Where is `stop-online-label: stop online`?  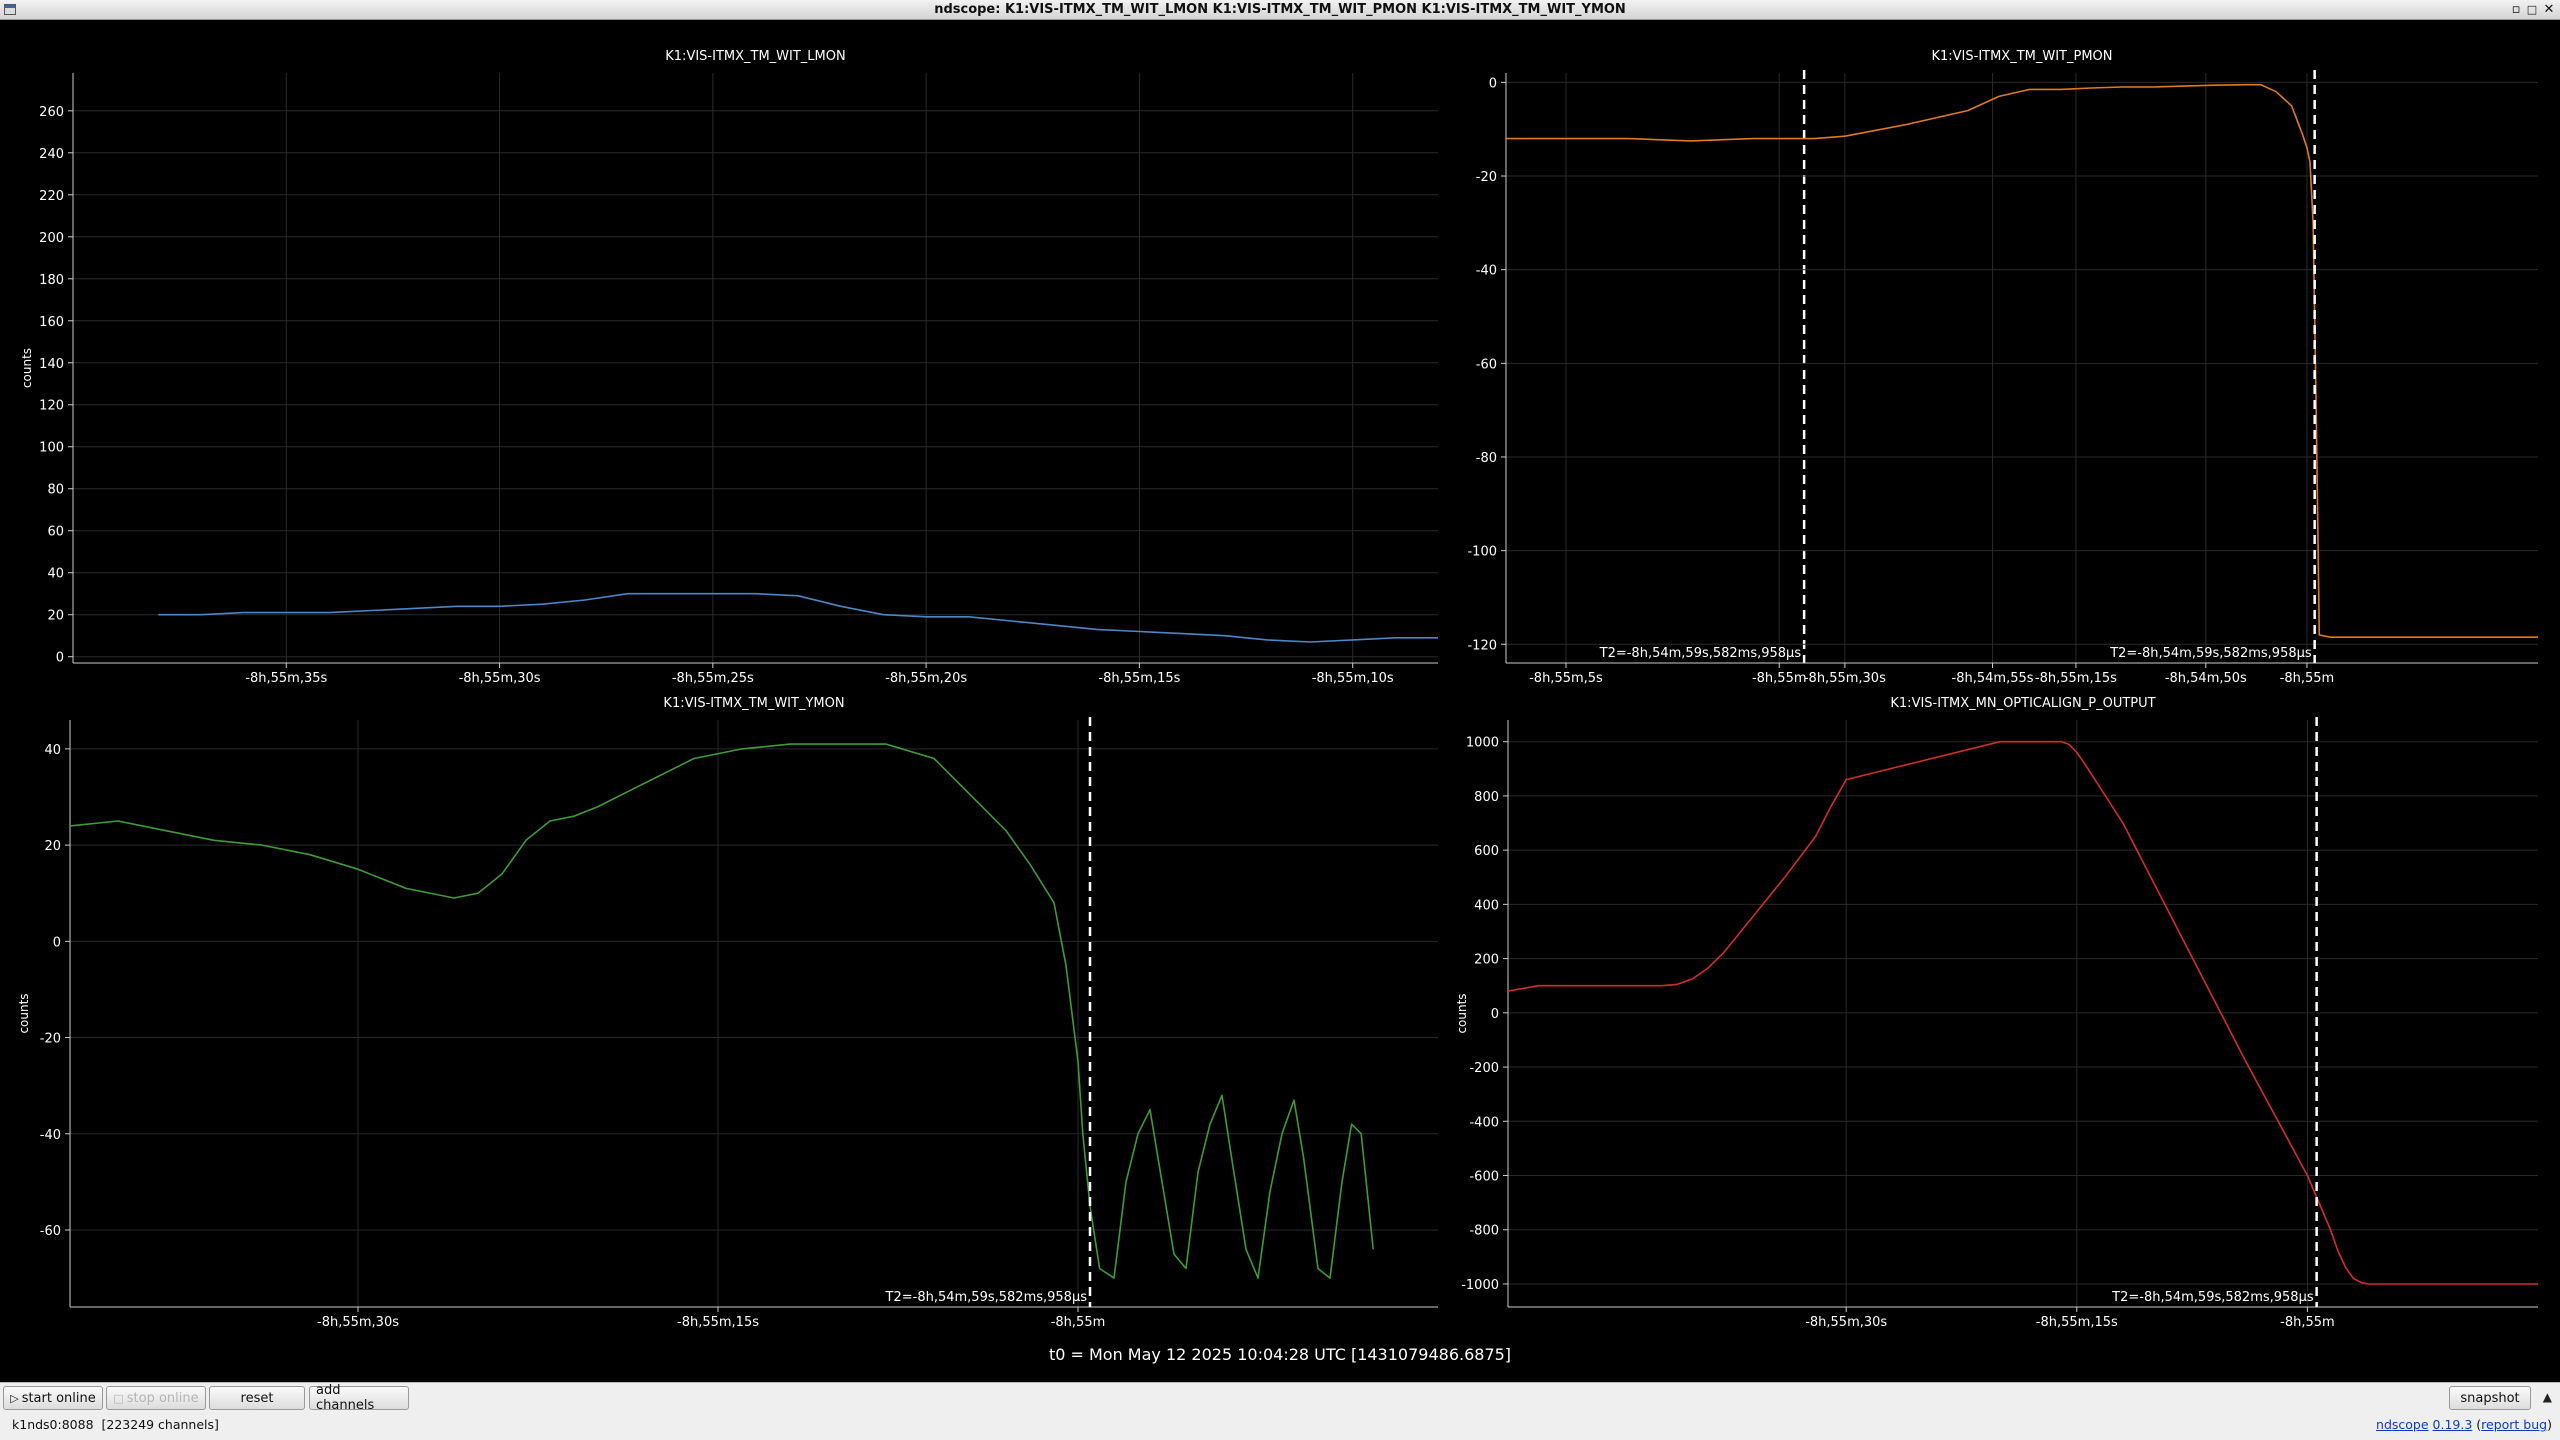
stop-online-label: stop online is located at coordinates (162, 1398).